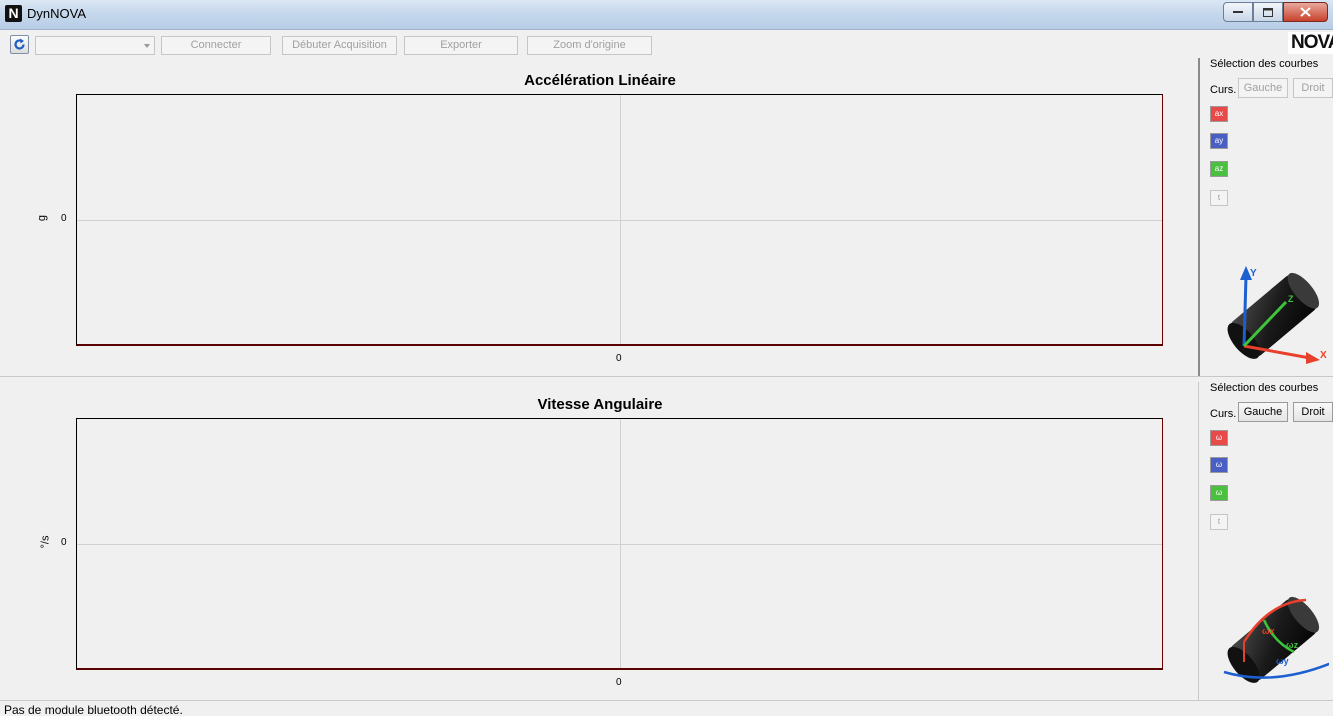 Image resolution: width=1333 pixels, height=716 pixels. I want to click on curve-omega-z-toggle: ω, so click(1219, 493).